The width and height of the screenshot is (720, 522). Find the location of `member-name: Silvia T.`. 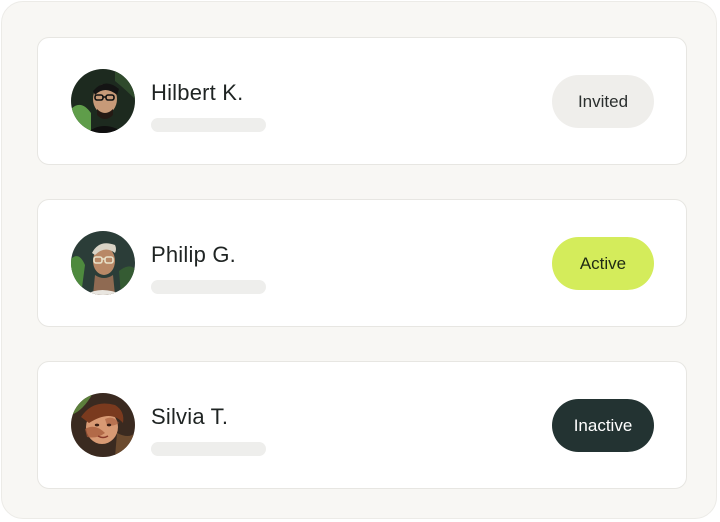

member-name: Silvia T. is located at coordinates (190, 416).